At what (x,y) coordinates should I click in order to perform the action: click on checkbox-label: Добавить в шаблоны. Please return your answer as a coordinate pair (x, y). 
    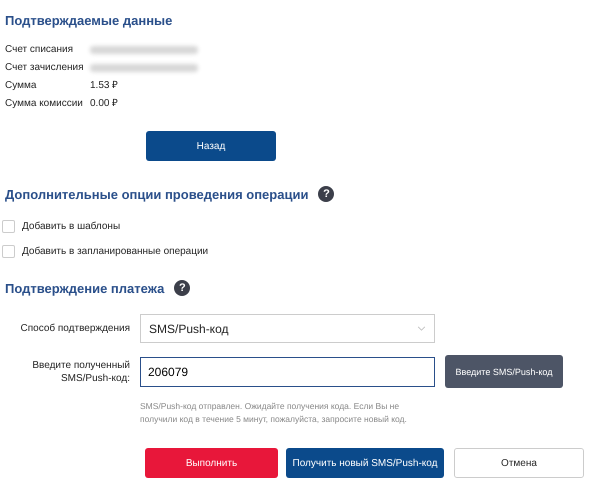
    Looking at the image, I should click on (71, 226).